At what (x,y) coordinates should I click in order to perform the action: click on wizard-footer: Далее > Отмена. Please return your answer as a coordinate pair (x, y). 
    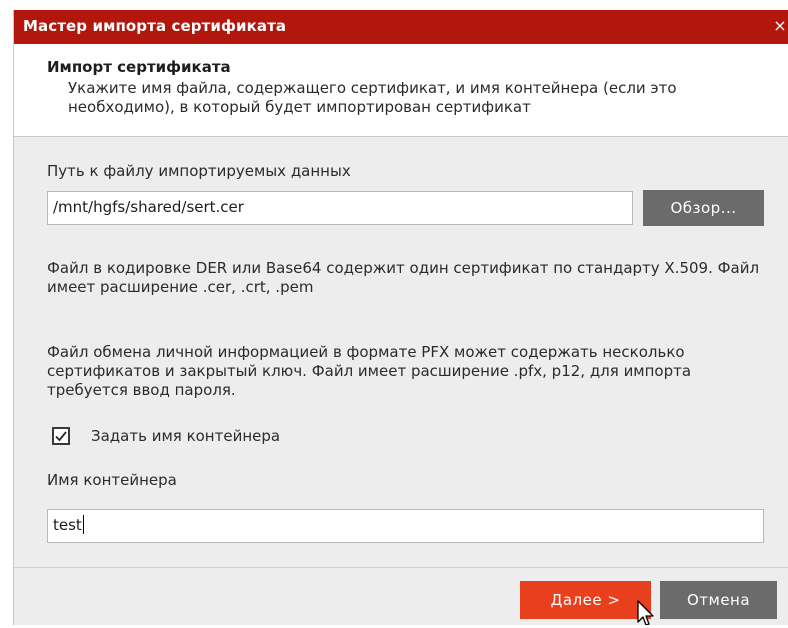
    Looking at the image, I should click on (401, 596).